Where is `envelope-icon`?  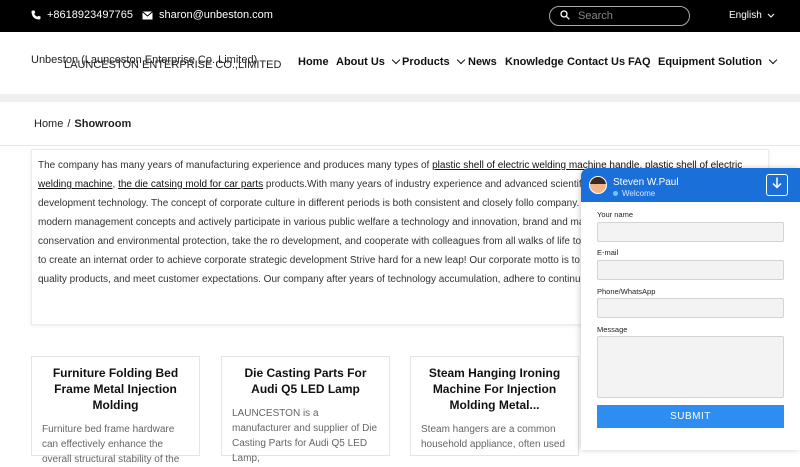
envelope-icon is located at coordinates (147, 15).